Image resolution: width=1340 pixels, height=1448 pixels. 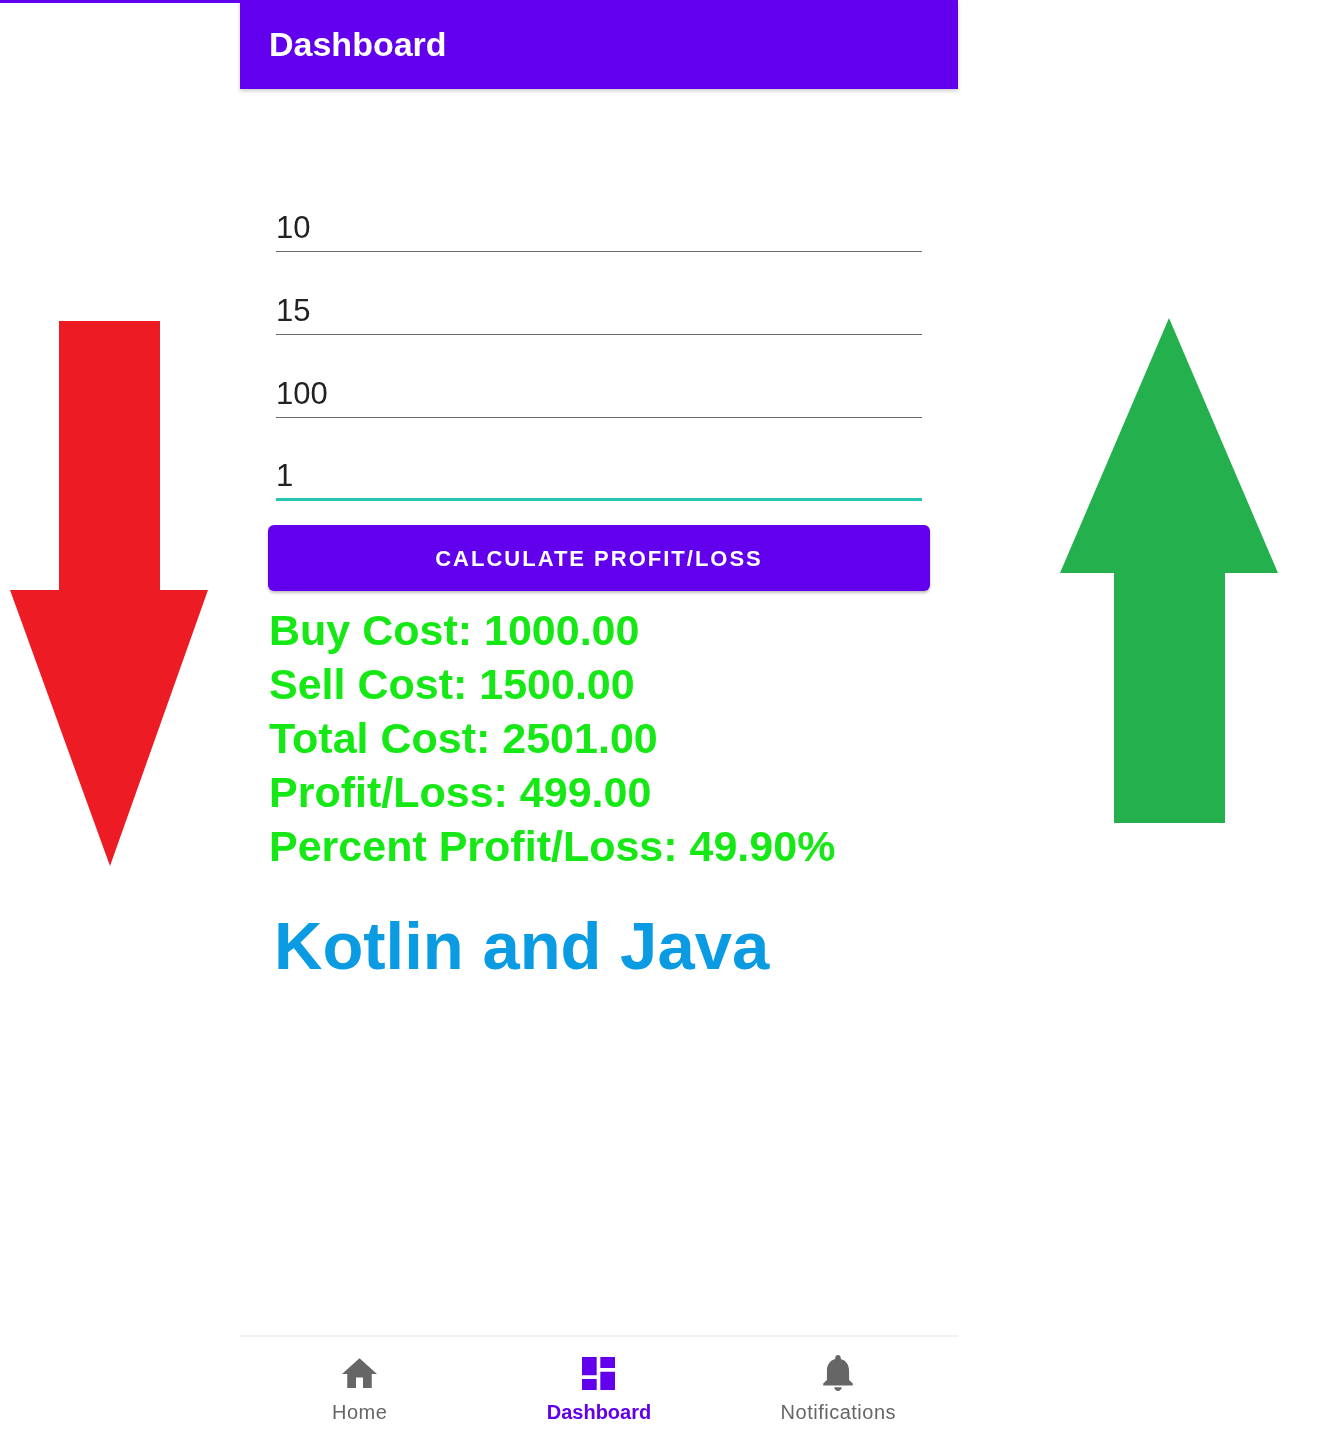 What do you see at coordinates (599, 228) in the screenshot?
I see `input-field: 10` at bounding box center [599, 228].